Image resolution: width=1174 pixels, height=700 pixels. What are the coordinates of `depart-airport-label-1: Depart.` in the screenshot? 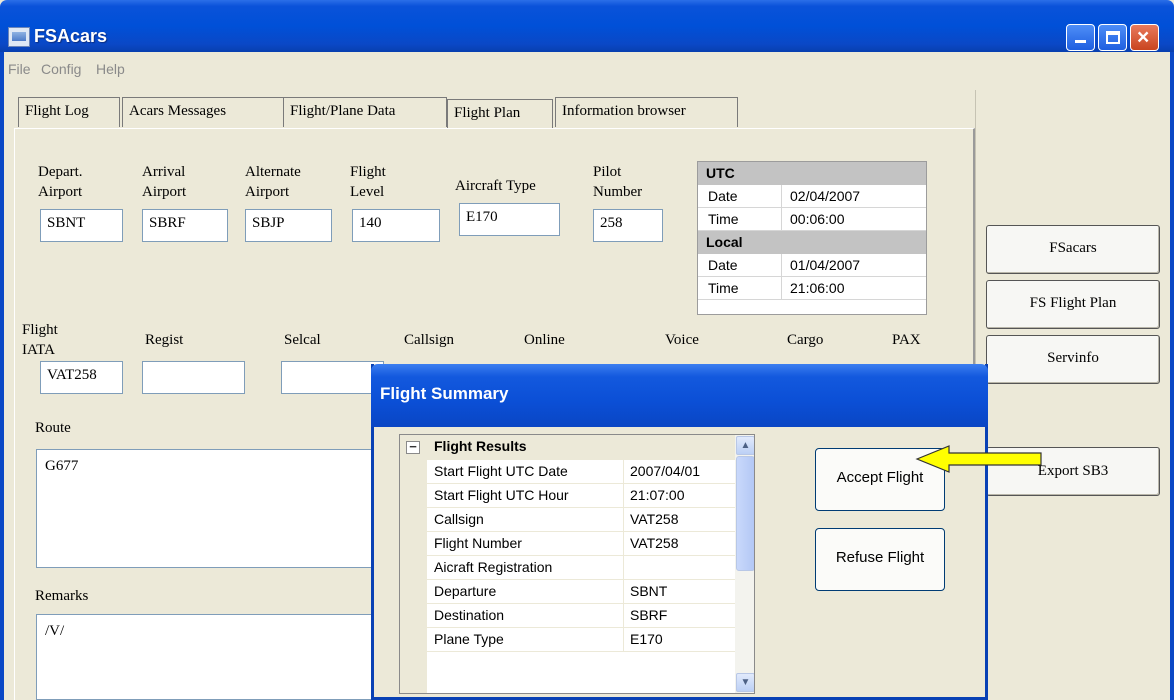 It's located at (60, 172).